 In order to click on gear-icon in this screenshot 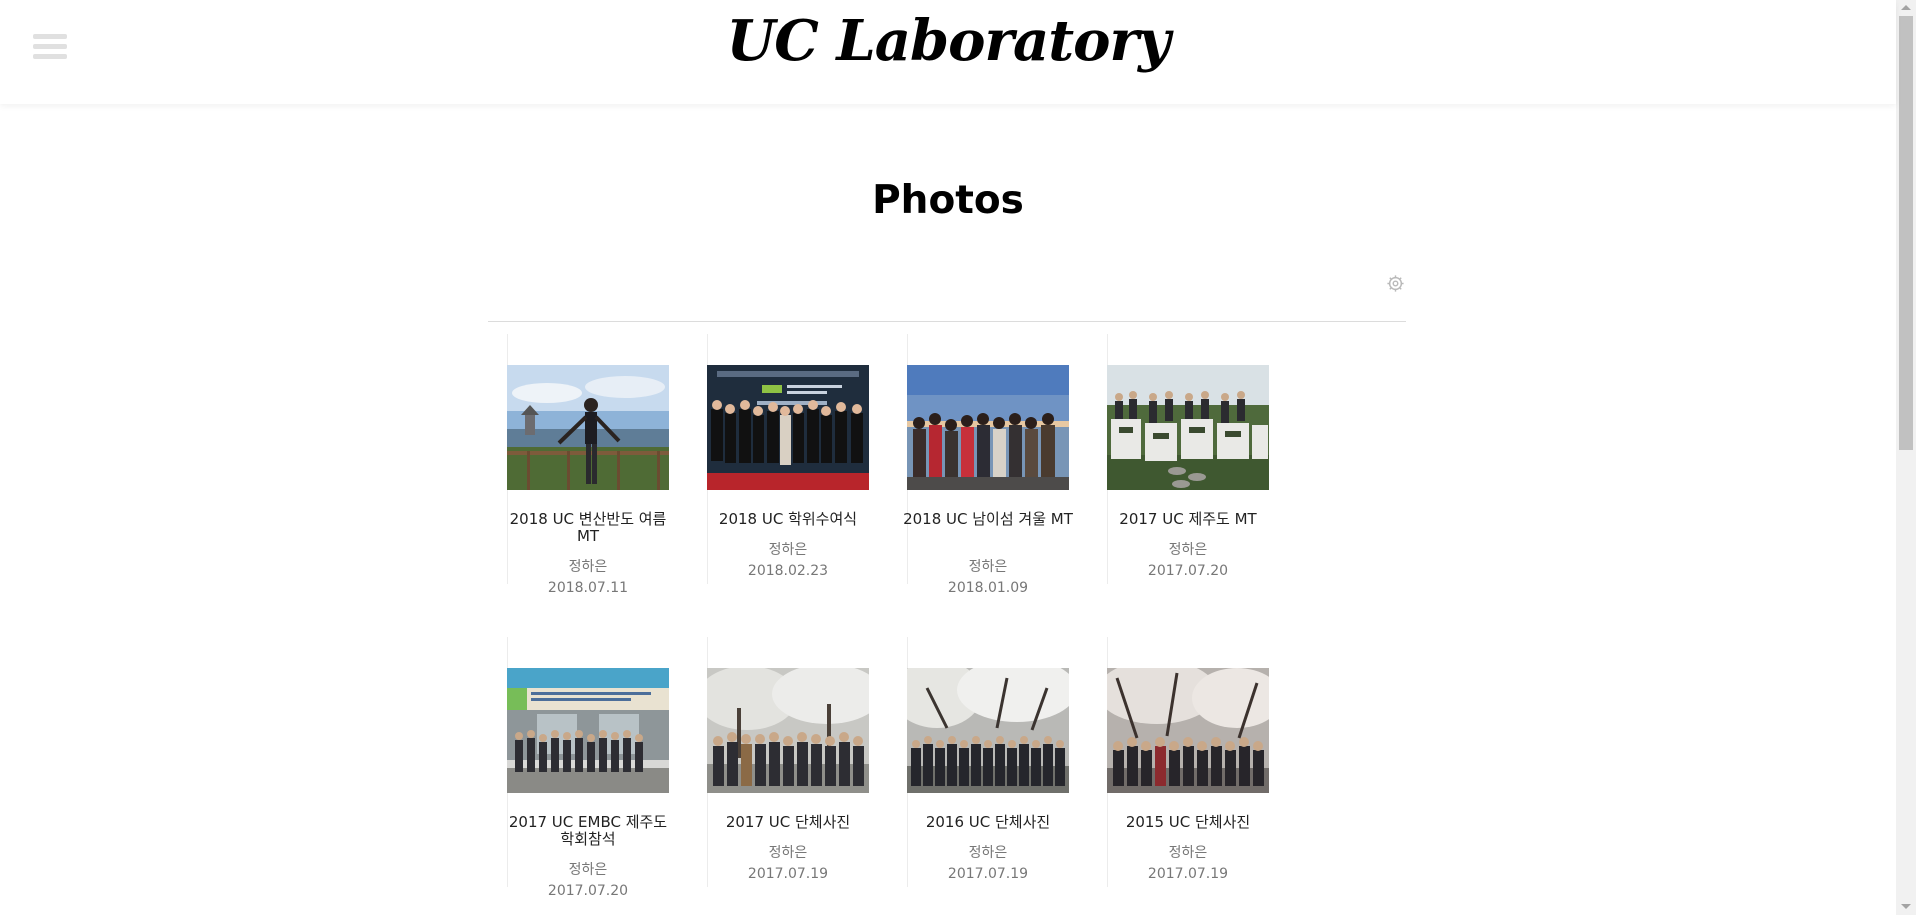, I will do `click(1395, 283)`.